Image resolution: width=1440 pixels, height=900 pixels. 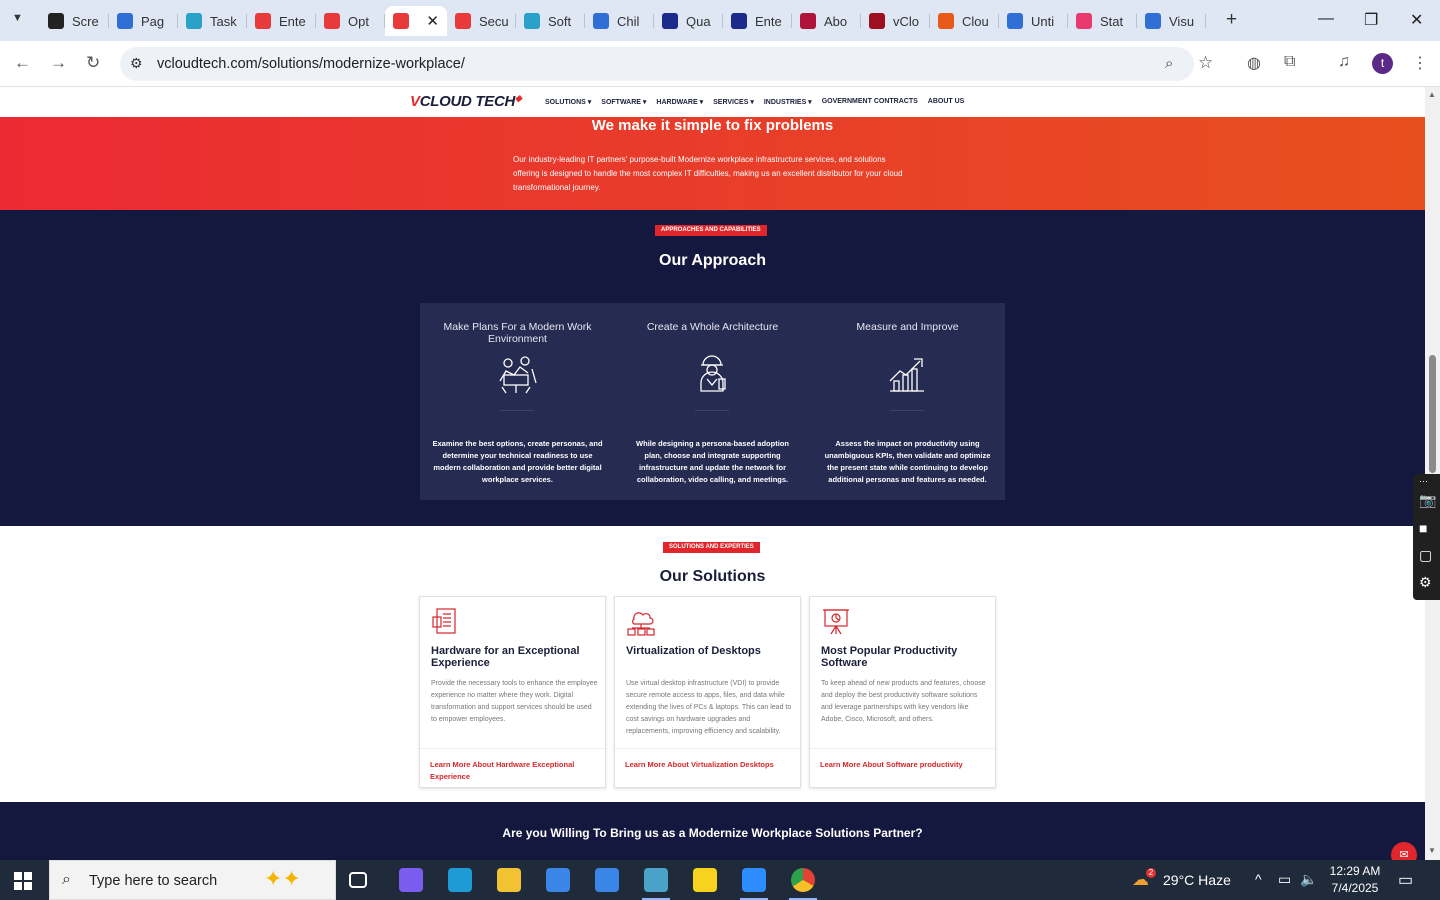 What do you see at coordinates (1284, 885) in the screenshot?
I see `network-icon: ▭` at bounding box center [1284, 885].